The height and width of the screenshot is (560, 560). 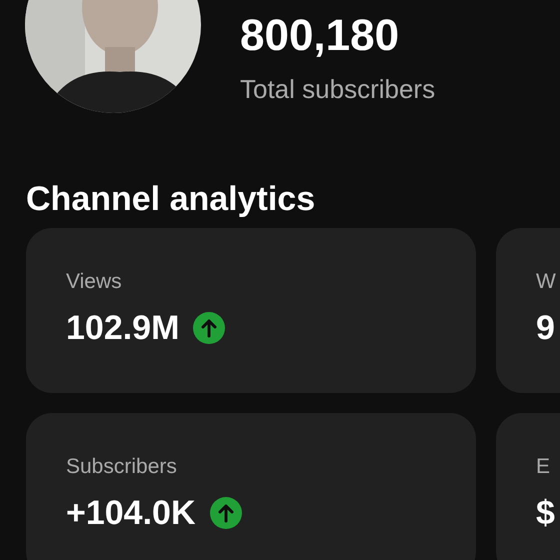 What do you see at coordinates (121, 467) in the screenshot?
I see `metric-label: Subscribers` at bounding box center [121, 467].